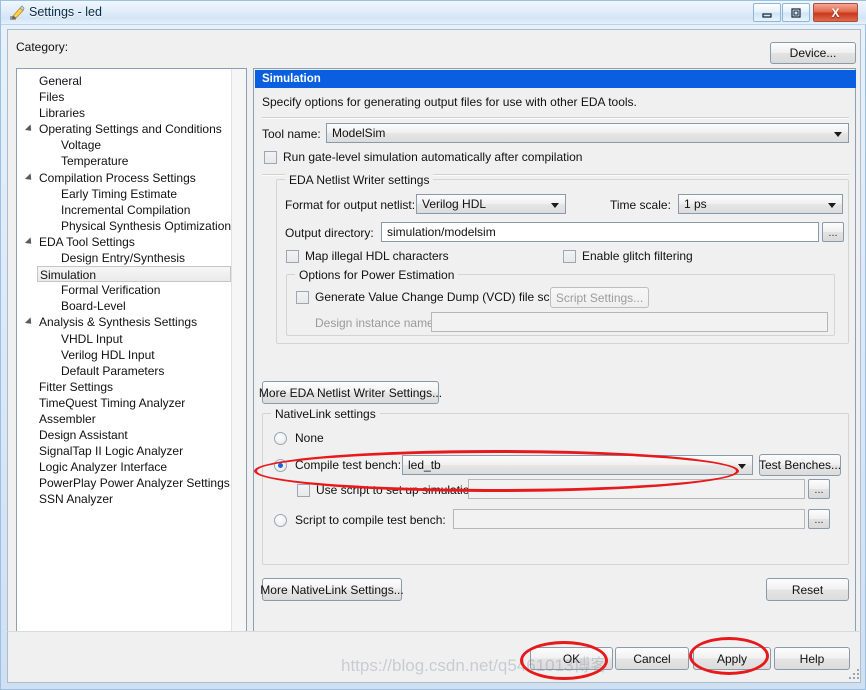 The height and width of the screenshot is (690, 866). Describe the element at coordinates (134, 274) in the screenshot. I see `sidebar-item-simulation: Simulation` at that location.